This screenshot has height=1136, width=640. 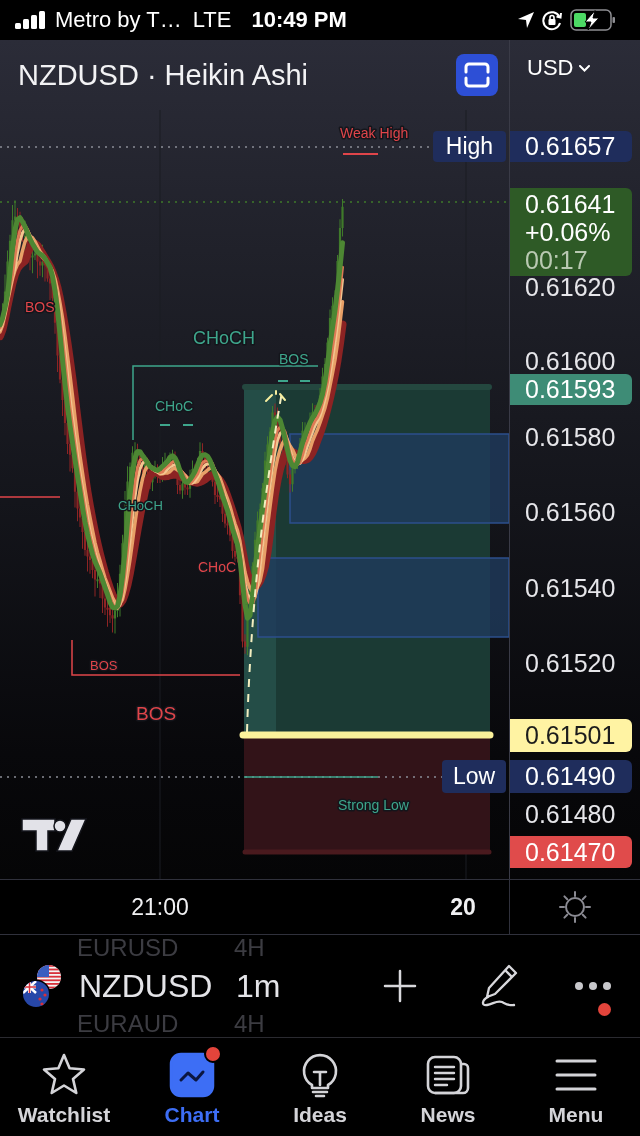 I want to click on price-tick-label: 0.61600, so click(x=570, y=361).